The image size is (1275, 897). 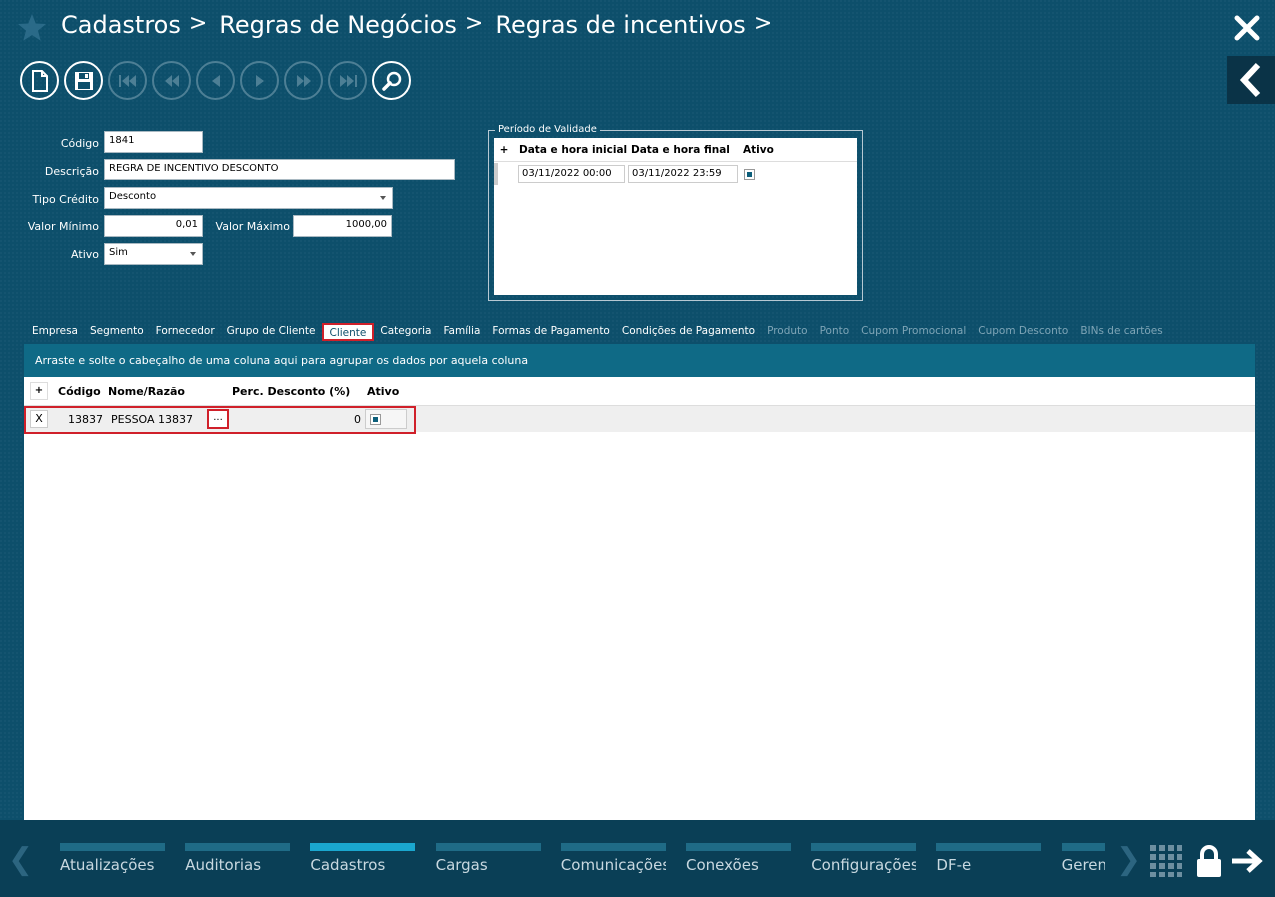 I want to click on last-record-button, so click(x=347, y=80).